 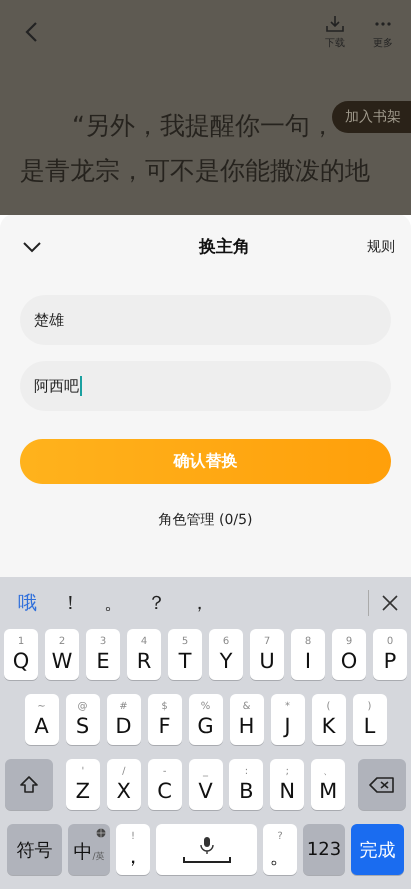 I want to click on keyboard-key: 123, so click(x=324, y=849).